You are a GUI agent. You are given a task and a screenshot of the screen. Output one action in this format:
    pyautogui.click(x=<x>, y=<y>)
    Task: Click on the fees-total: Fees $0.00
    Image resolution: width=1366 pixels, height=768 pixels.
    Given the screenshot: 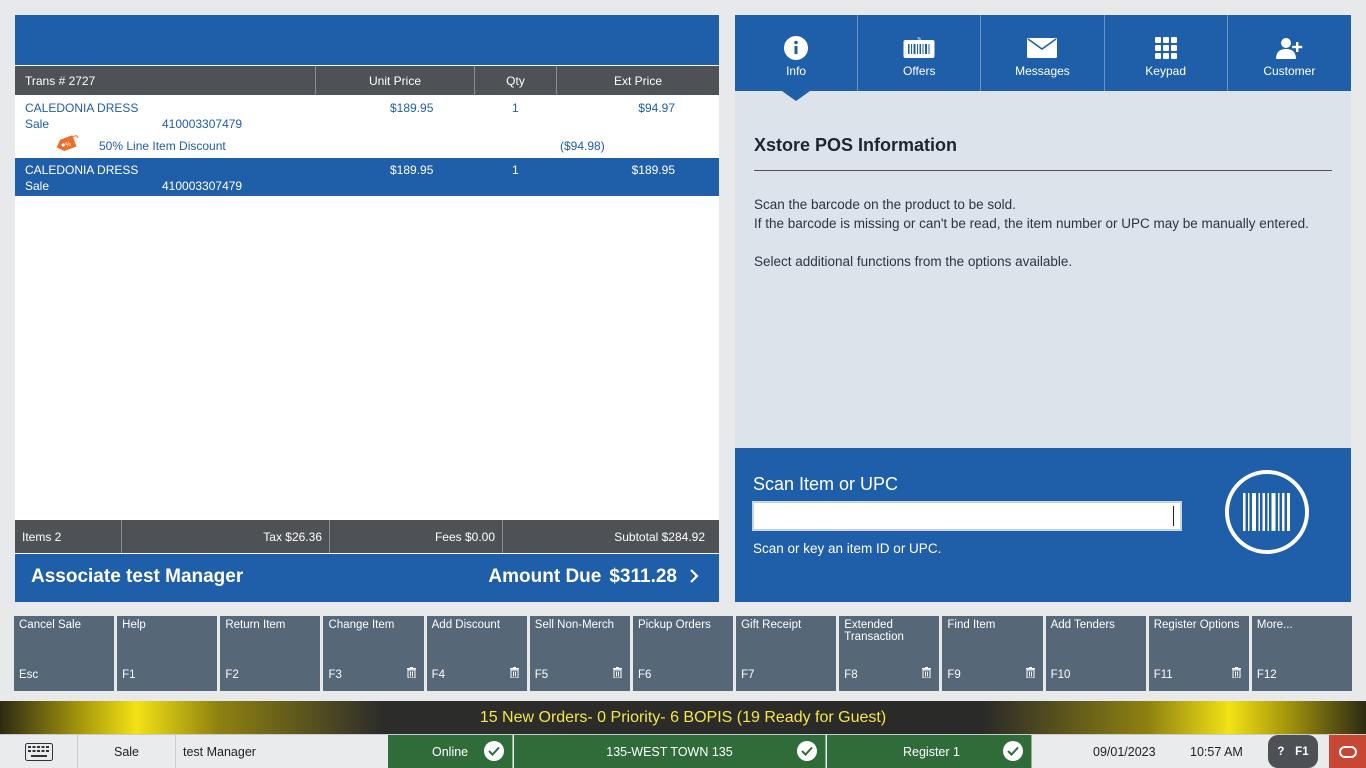 What is the action you would take?
    pyautogui.click(x=416, y=536)
    